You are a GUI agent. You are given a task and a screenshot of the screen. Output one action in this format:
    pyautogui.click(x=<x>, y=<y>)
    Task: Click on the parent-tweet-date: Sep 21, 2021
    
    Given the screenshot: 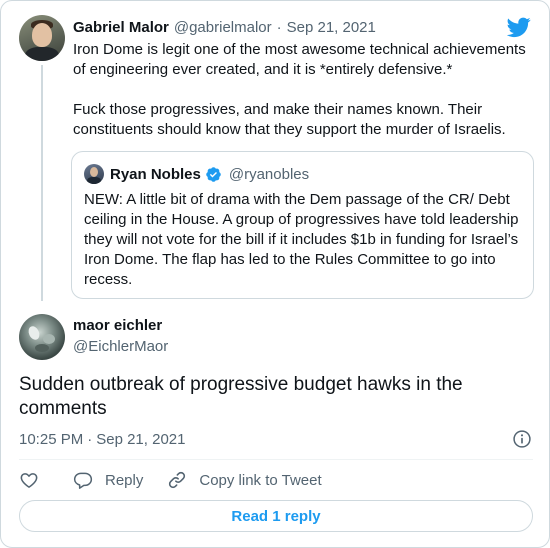 What is the action you would take?
    pyautogui.click(x=331, y=27)
    